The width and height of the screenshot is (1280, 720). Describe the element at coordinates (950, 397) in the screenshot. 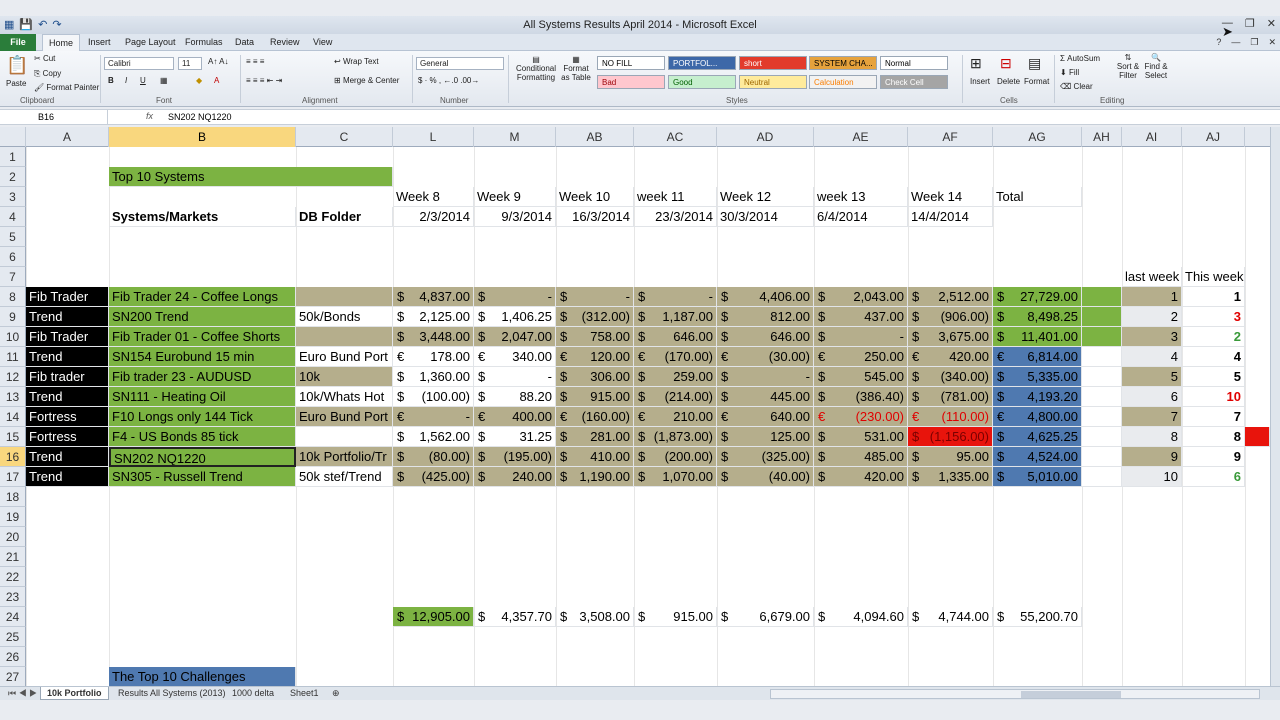

I see `weekly-result: $ (781.00)` at that location.